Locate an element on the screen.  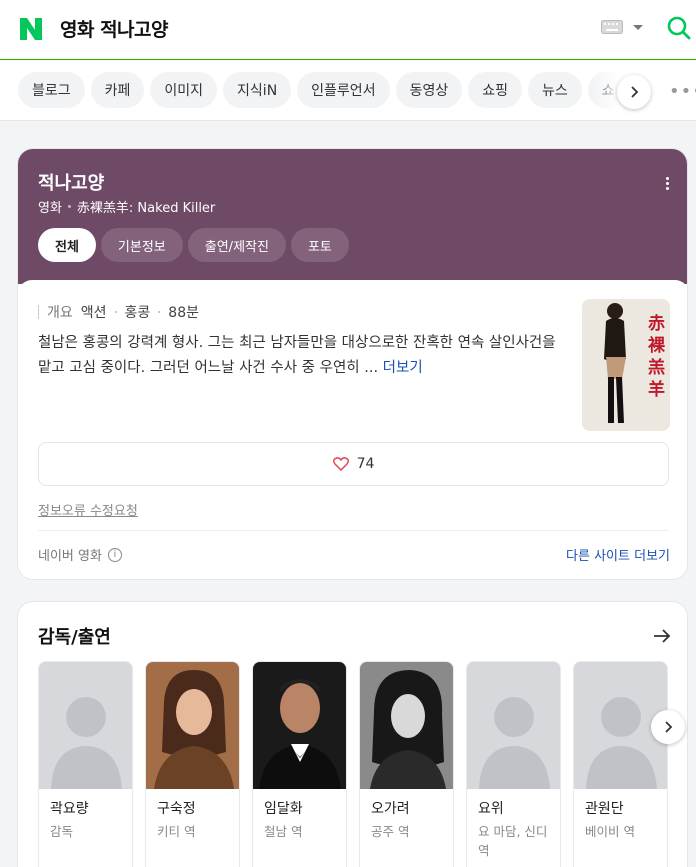
cast-item: 요위 요 마담, 신디 역 is located at coordinates (513, 764).